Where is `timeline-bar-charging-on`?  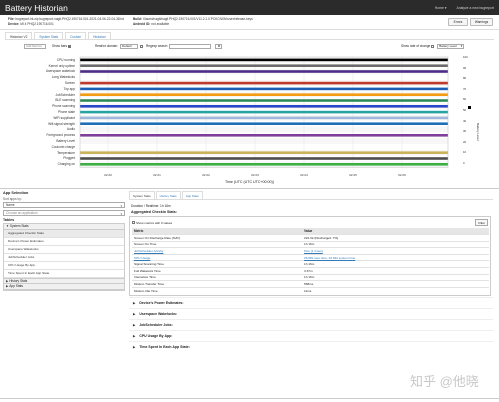 timeline-bar-charging-on is located at coordinates (264, 164).